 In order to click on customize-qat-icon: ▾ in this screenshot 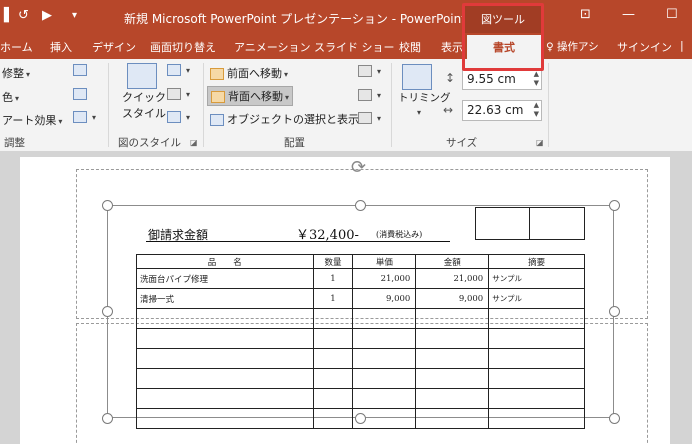, I will do `click(74, 15)`.